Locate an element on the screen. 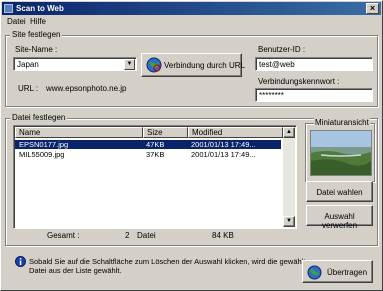 This screenshot has width=383, height=291. column-header-modified: Modified is located at coordinates (235, 132).